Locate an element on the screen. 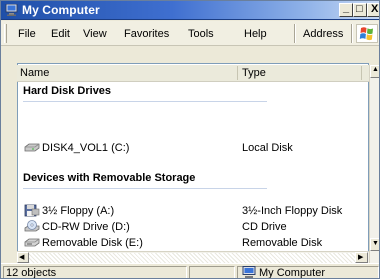 The image size is (380, 279). close-button: X is located at coordinates (373, 10).